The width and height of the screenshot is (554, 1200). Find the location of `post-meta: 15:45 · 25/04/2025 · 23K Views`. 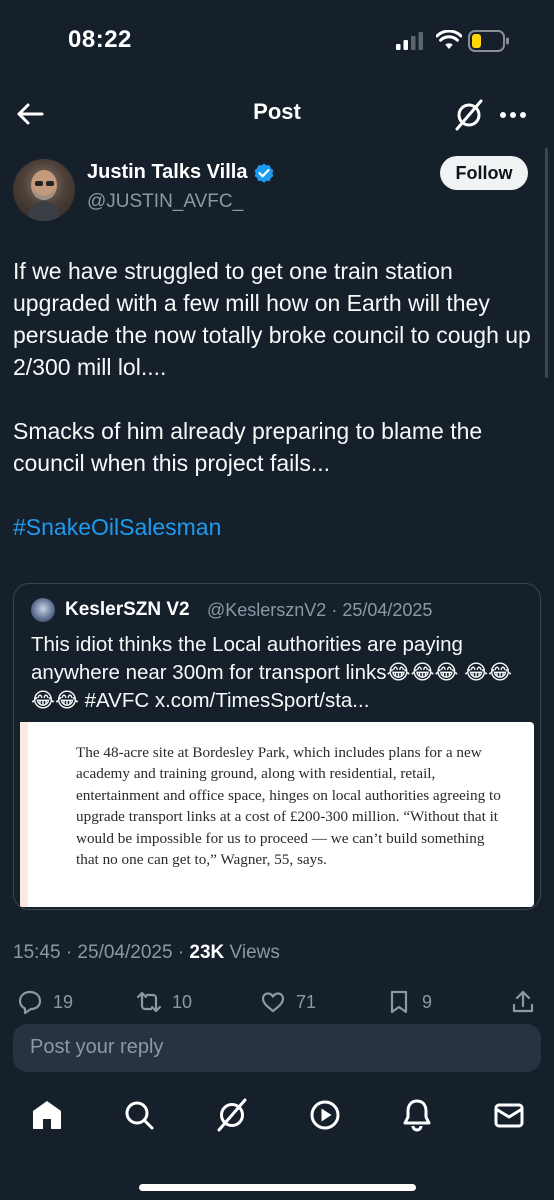

post-meta: 15:45 · 25/04/2025 · 23K Views is located at coordinates (146, 953).